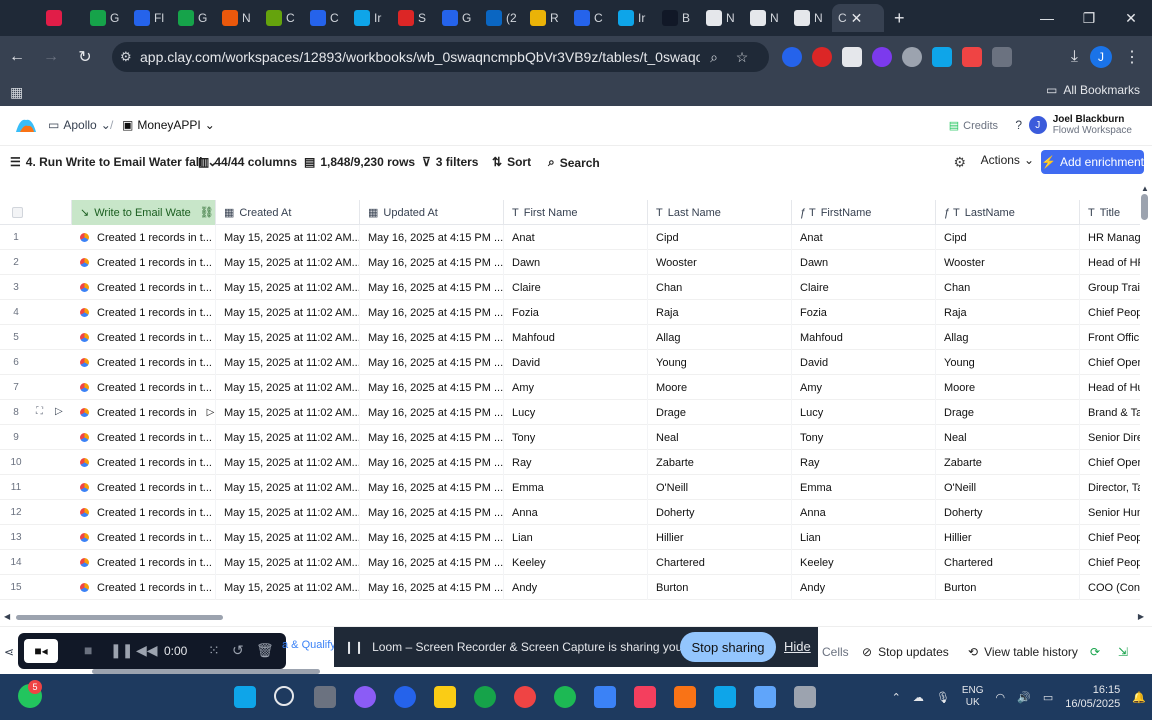  What do you see at coordinates (959, 162) in the screenshot?
I see `settings-gear-icon: ⚙` at bounding box center [959, 162].